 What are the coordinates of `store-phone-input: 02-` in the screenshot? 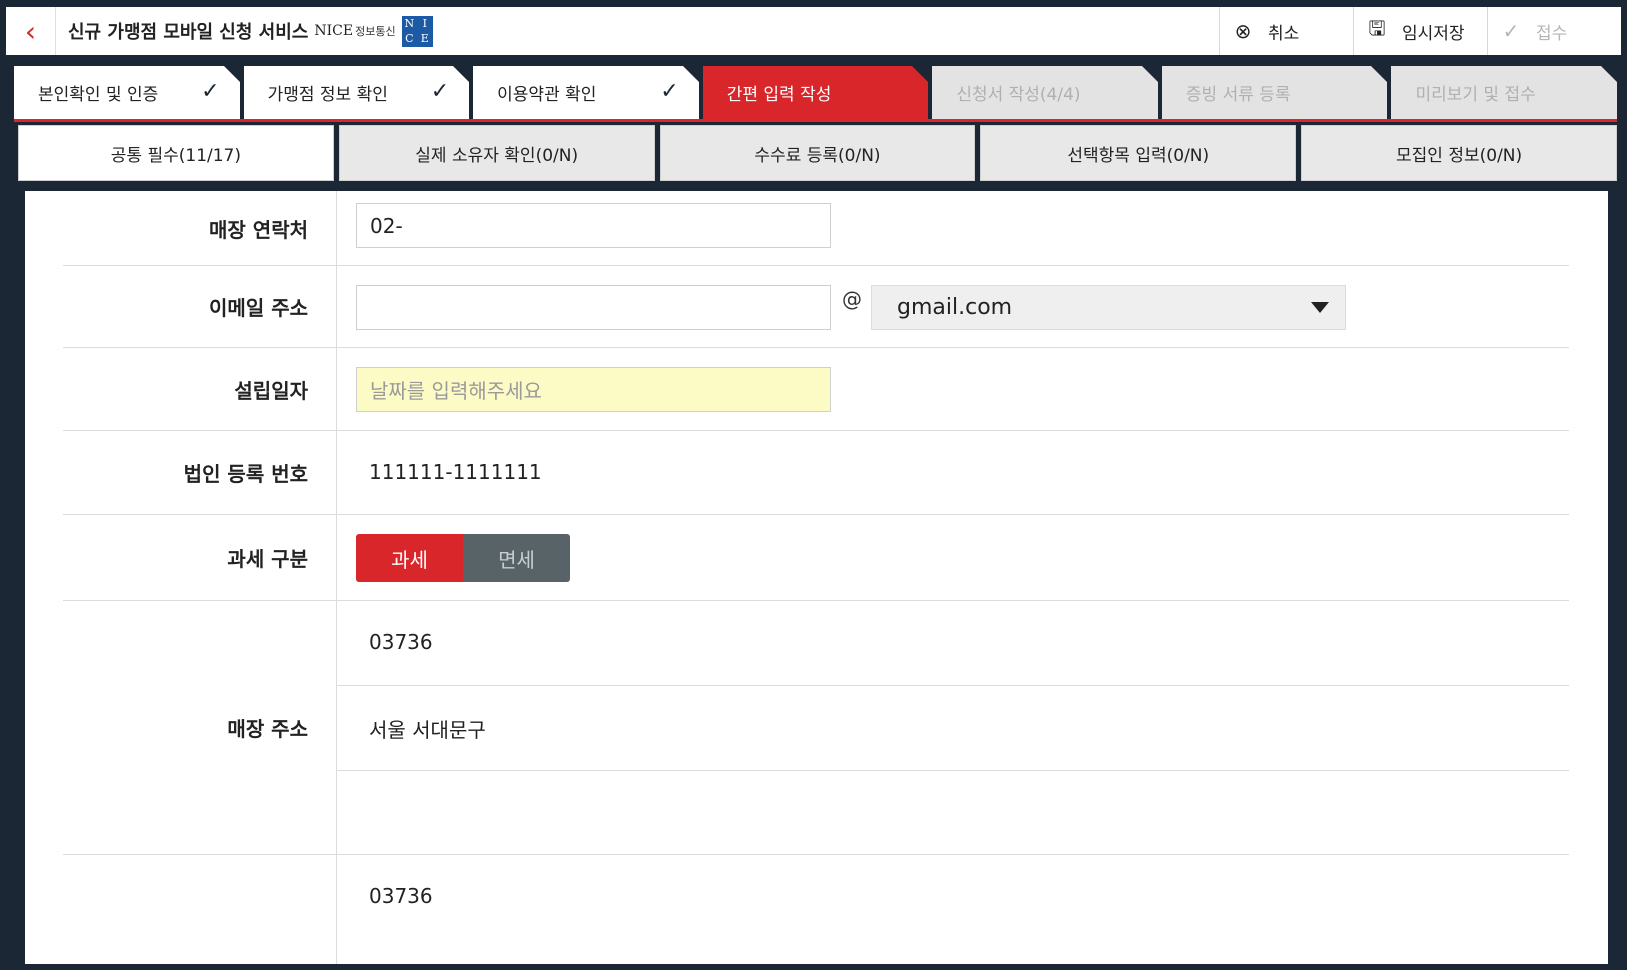 It's located at (593, 225).